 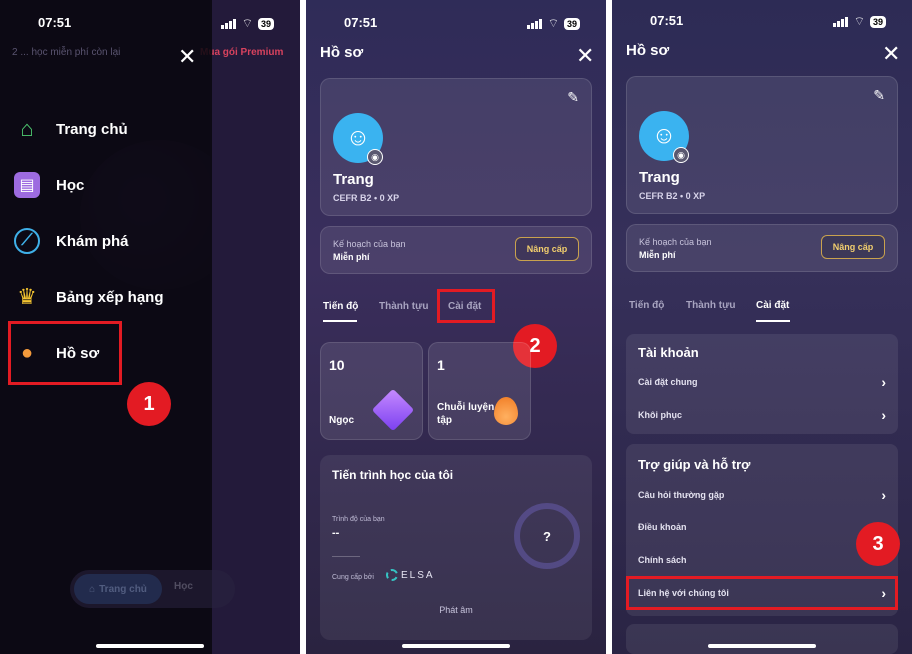 I want to click on pronunciation-label: Phát âm, so click(x=456, y=610).